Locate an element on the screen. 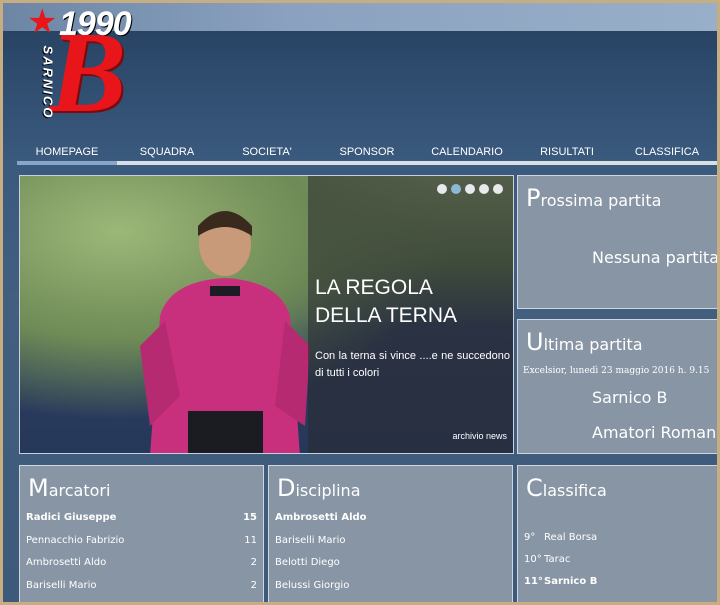 This screenshot has width=720, height=605. nav-sponsor: SPONSOR is located at coordinates (367, 154).